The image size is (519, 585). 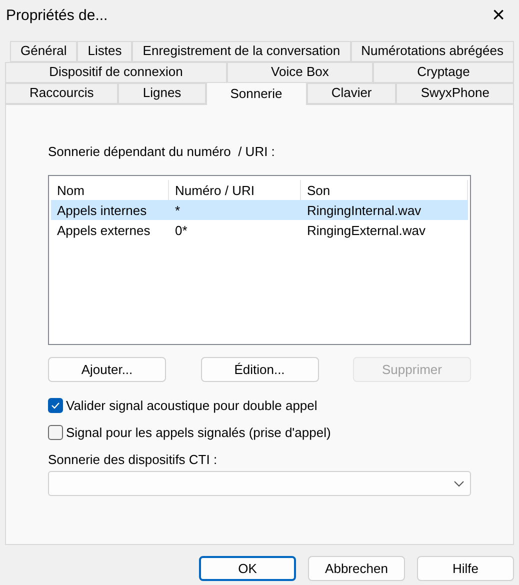 I want to click on dropdown-field, so click(x=259, y=483).